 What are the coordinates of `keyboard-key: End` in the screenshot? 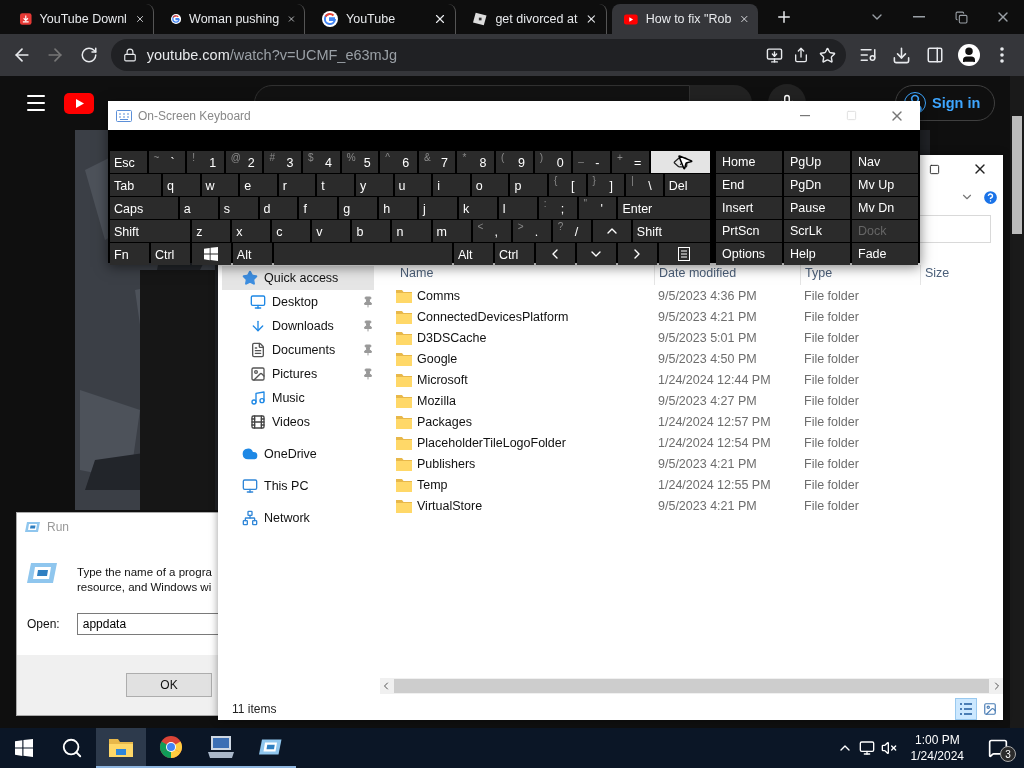 It's located at (749, 185).